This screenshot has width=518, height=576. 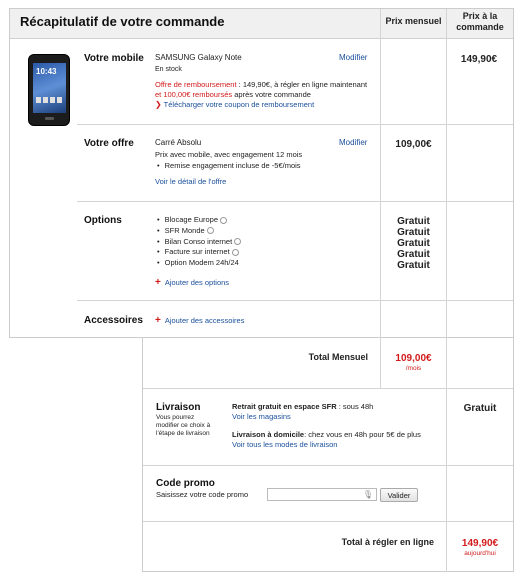 I want to click on accessories-label: Accessoires, so click(x=113, y=320).